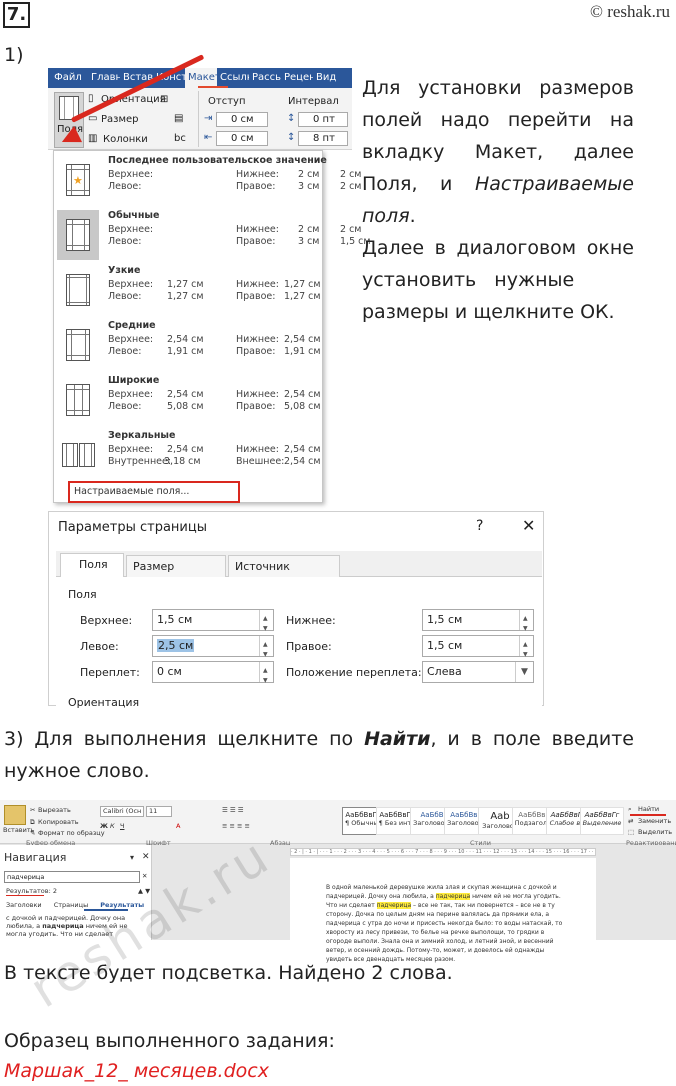 The image size is (676, 1086). What do you see at coordinates (33, 833) in the screenshot?
I see `format-painter-icon: ✎` at bounding box center [33, 833].